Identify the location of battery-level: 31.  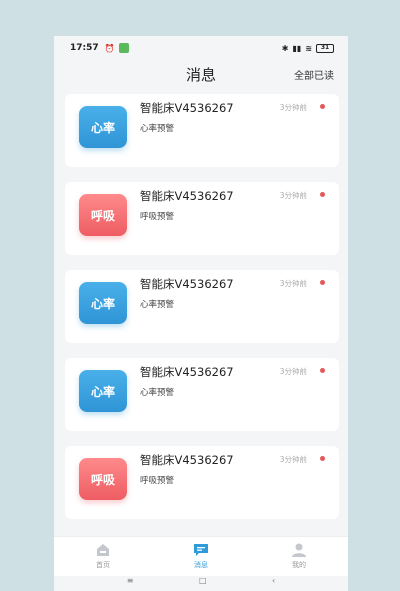
(325, 47).